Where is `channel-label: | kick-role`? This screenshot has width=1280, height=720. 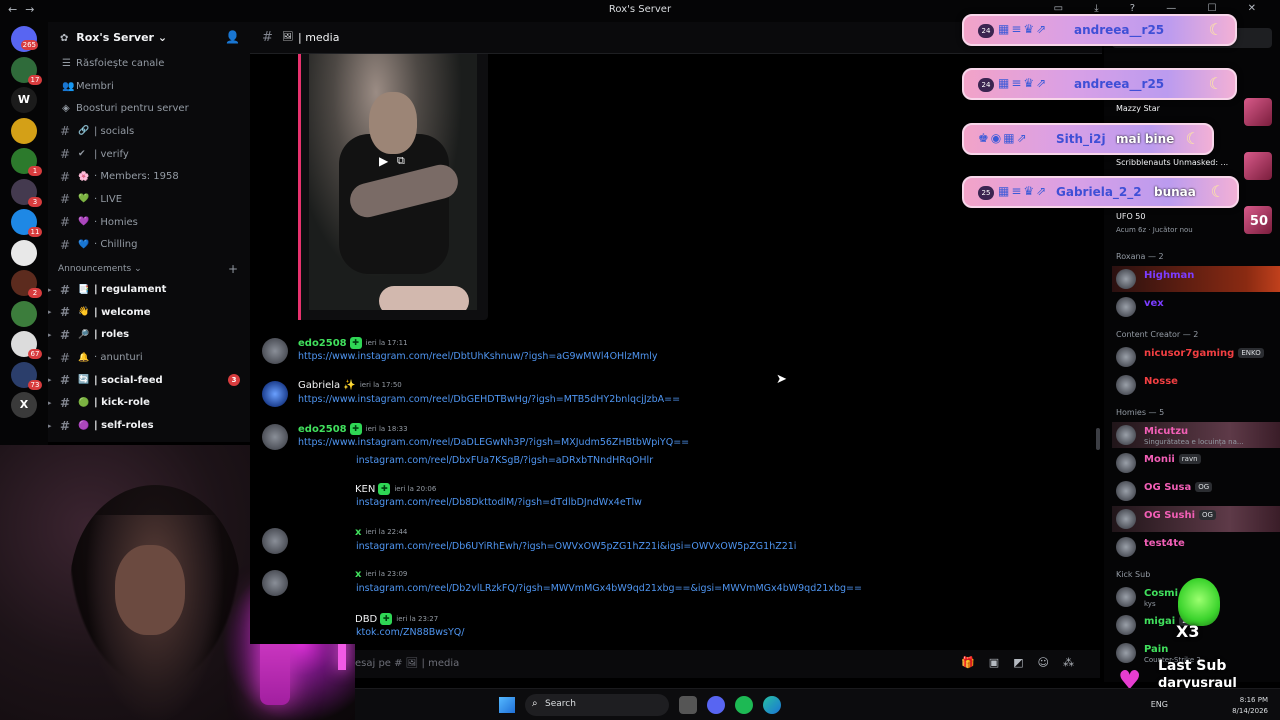
channel-label: | kick-role is located at coordinates (122, 403).